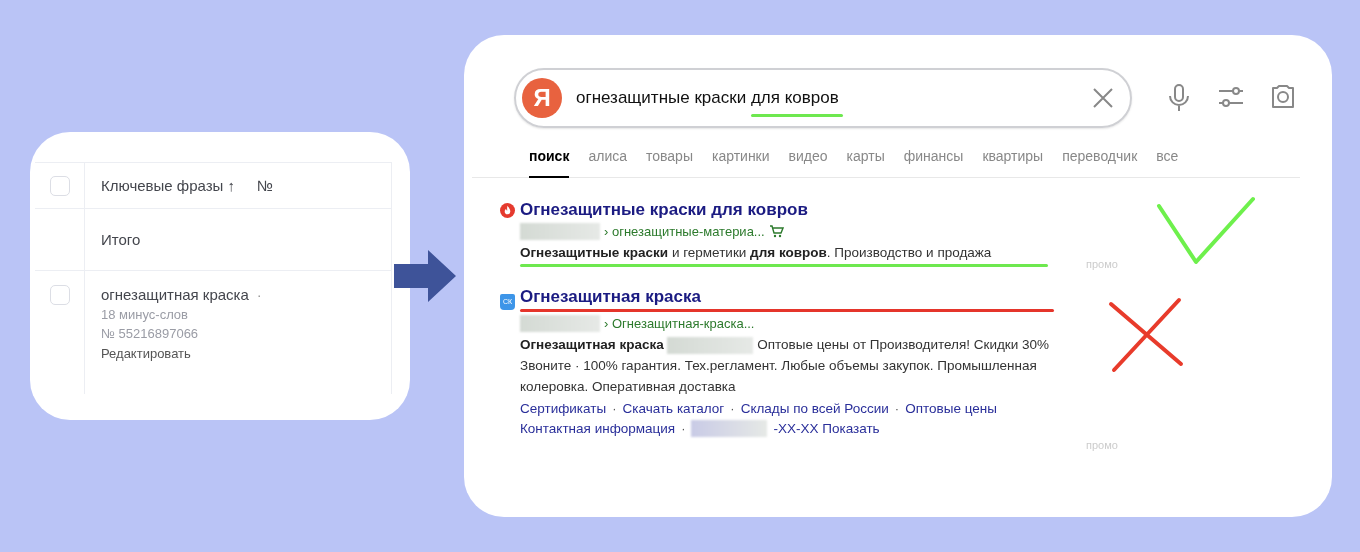 The width and height of the screenshot is (1360, 552). Describe the element at coordinates (507, 210) in the screenshot. I see `flame-icon` at that location.